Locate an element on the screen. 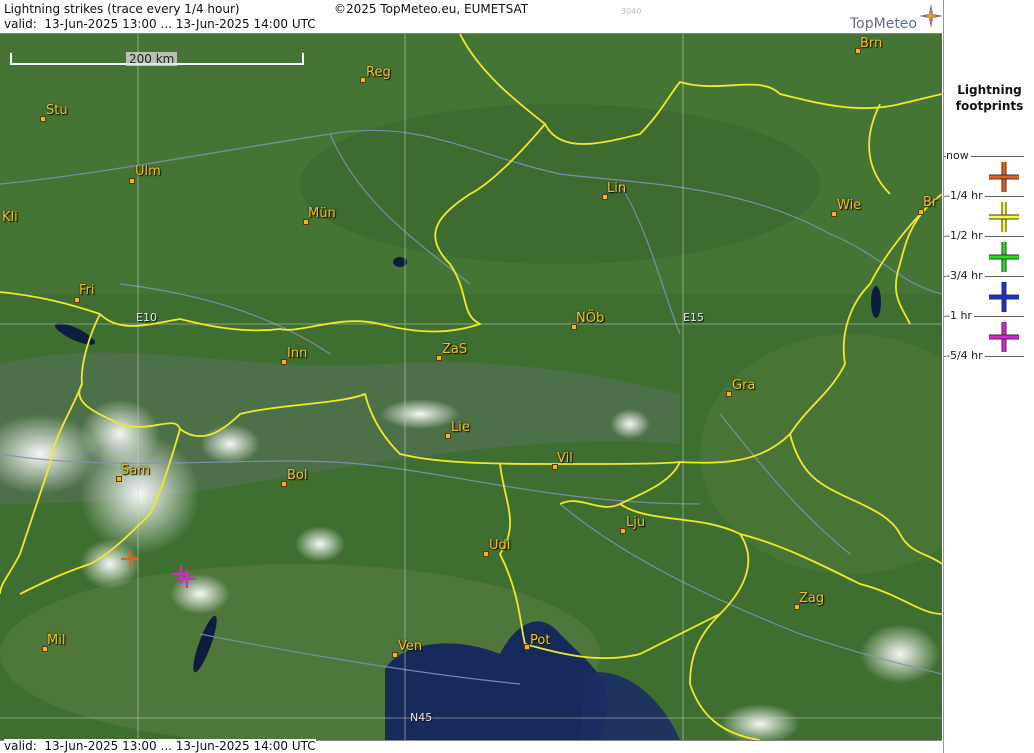  city-label-bol: Bol is located at coordinates (297, 475).